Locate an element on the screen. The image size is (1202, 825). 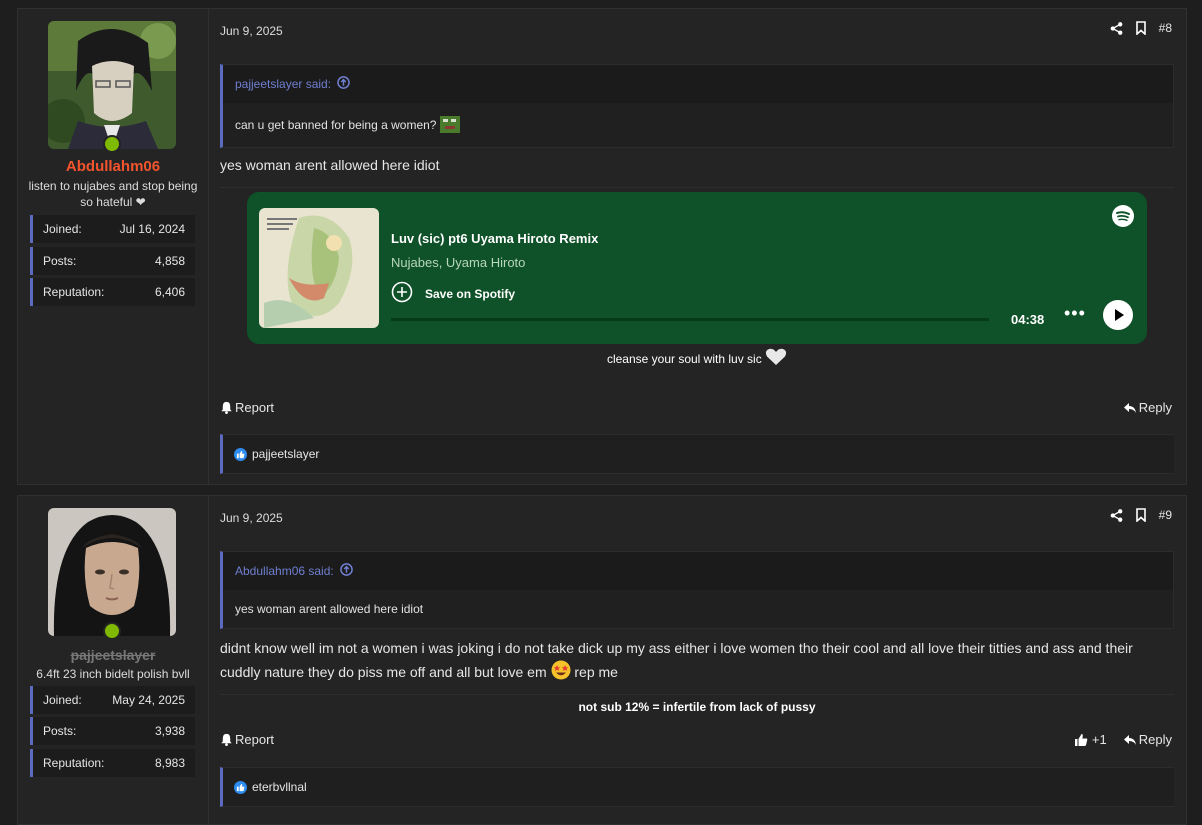
frog-emoji is located at coordinates (450, 125).